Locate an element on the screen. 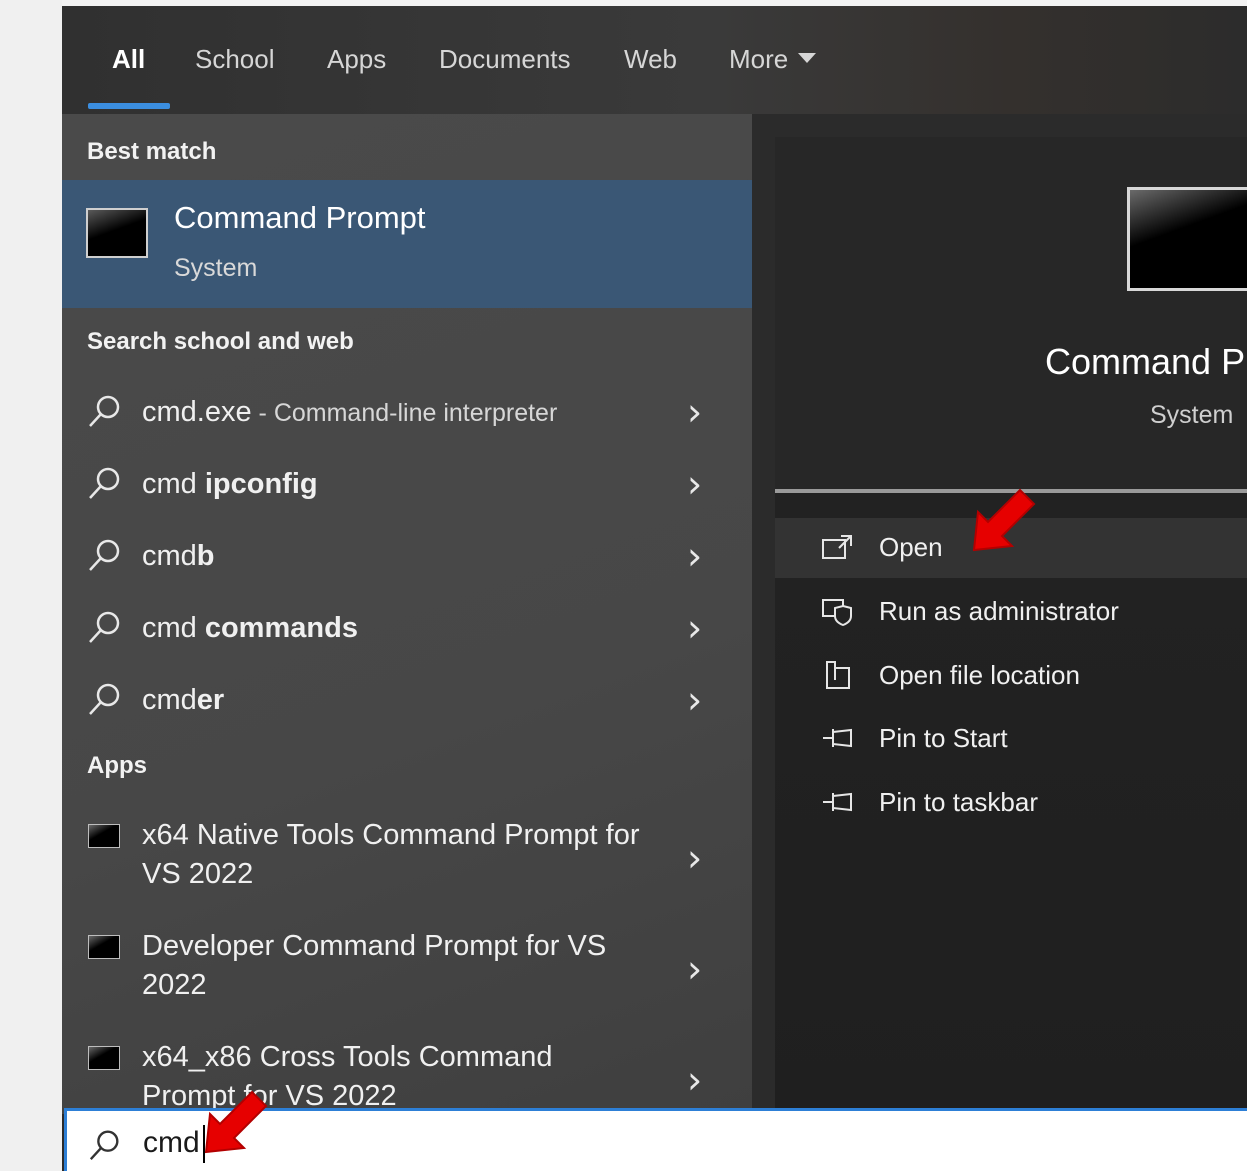 This screenshot has height=1171, width=1247. tab-more: More is located at coordinates (773, 59).